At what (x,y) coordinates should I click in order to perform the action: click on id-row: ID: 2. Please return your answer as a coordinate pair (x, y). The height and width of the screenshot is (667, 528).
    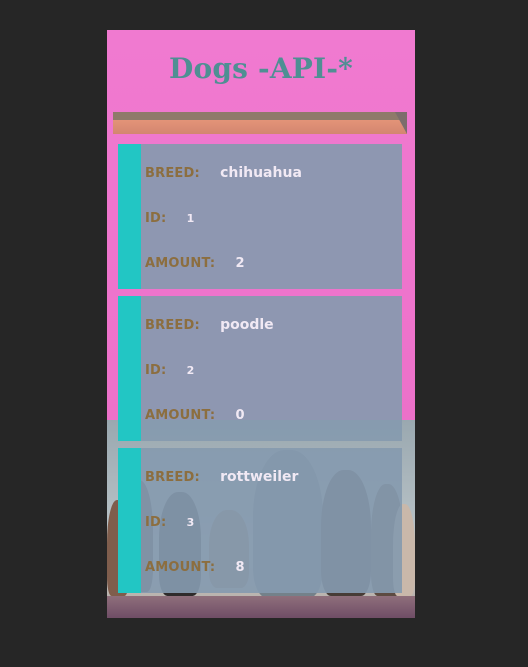
    Looking at the image, I should click on (169, 369).